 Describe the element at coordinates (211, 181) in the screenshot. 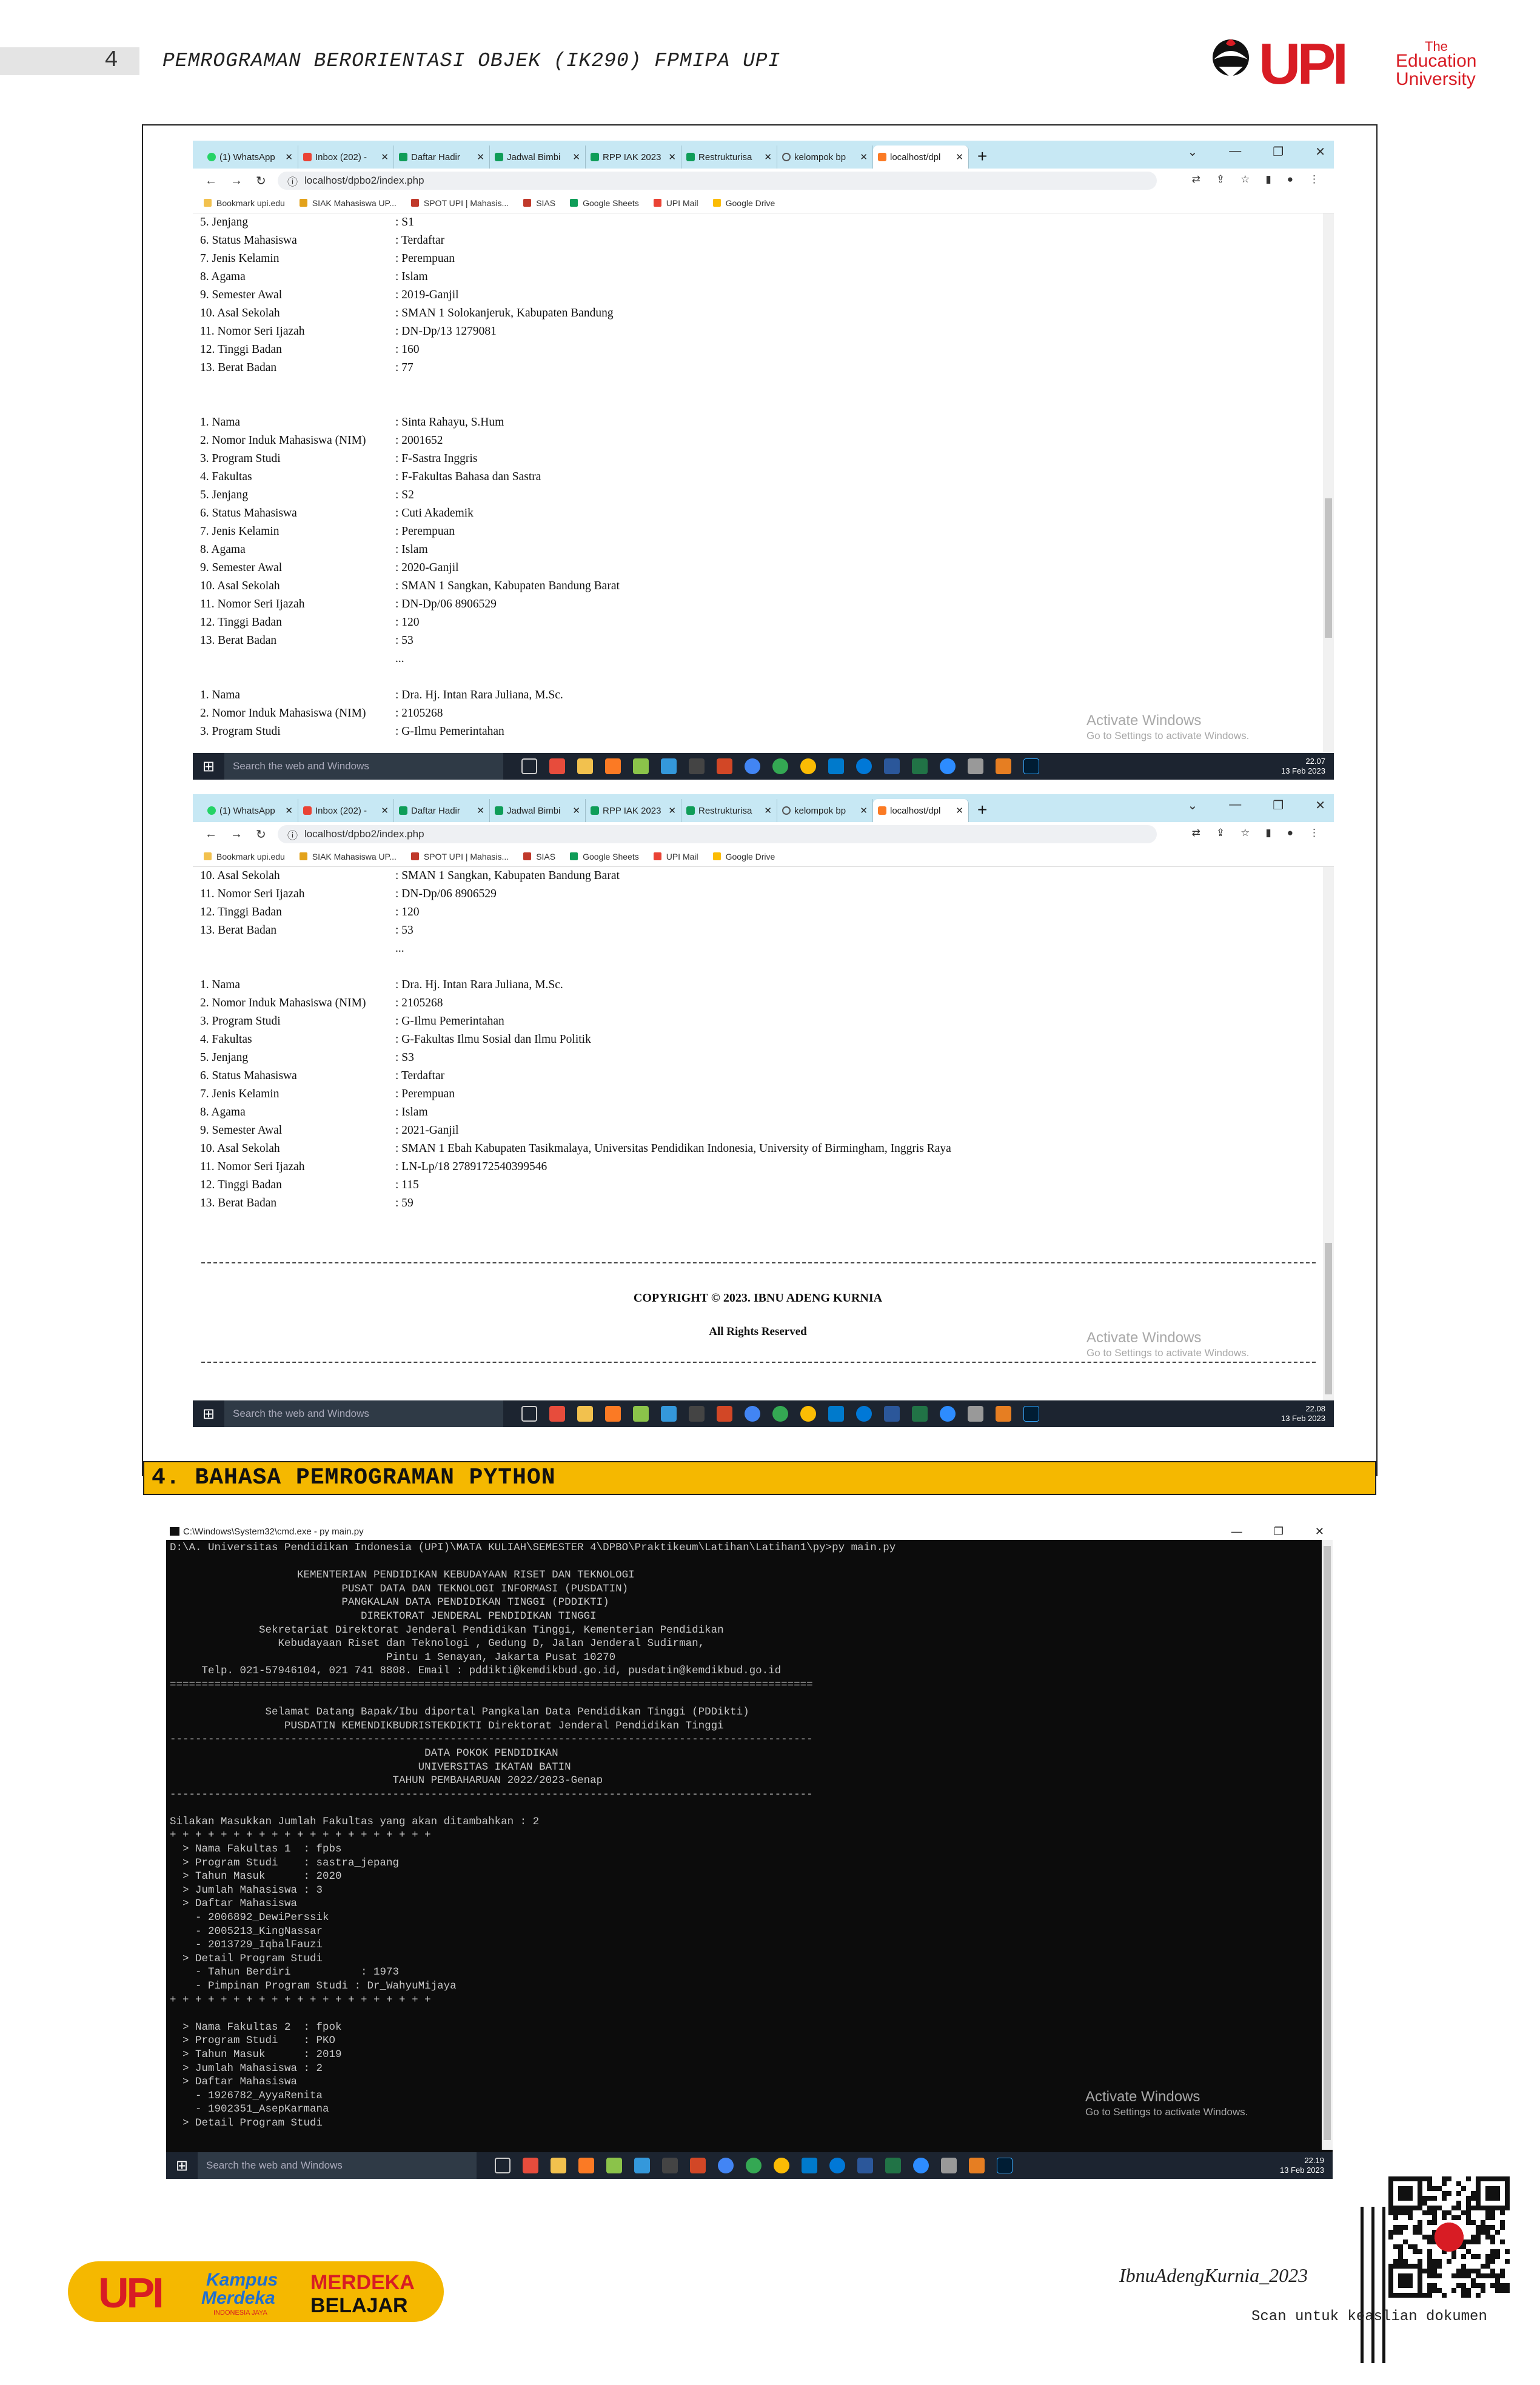

I see `back-icon: ←` at that location.